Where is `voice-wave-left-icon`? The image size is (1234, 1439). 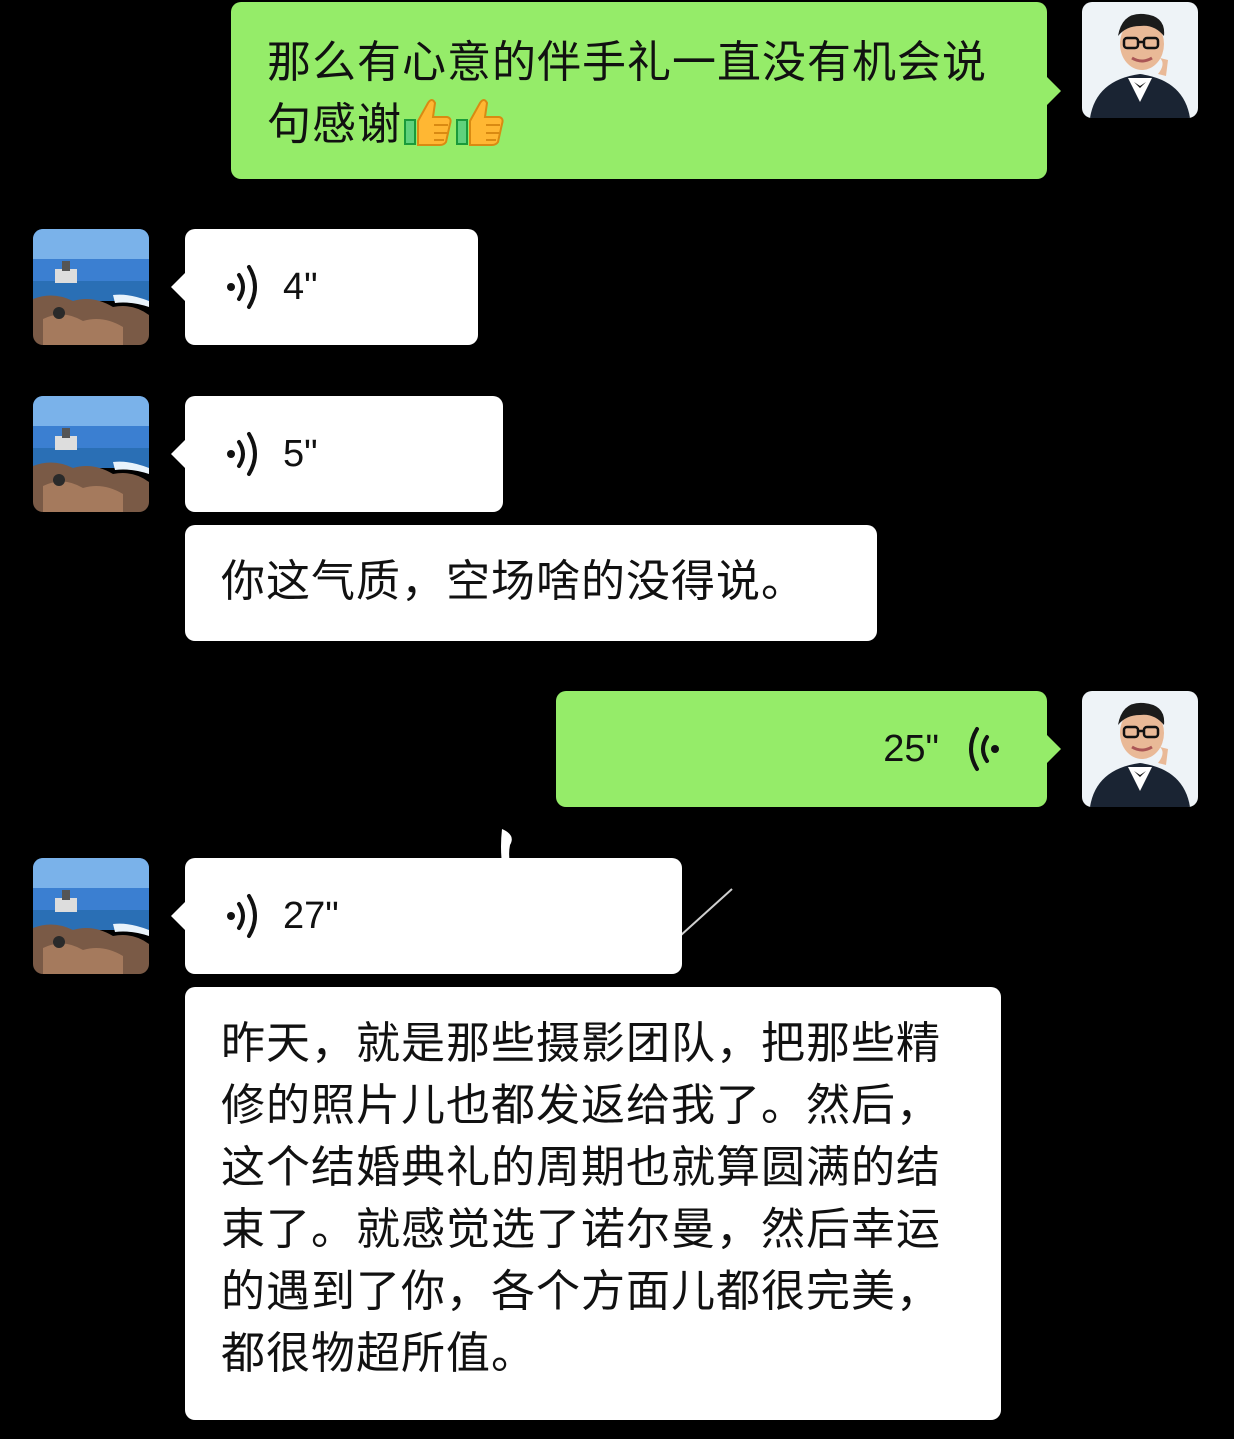 voice-wave-left-icon is located at coordinates (984, 749).